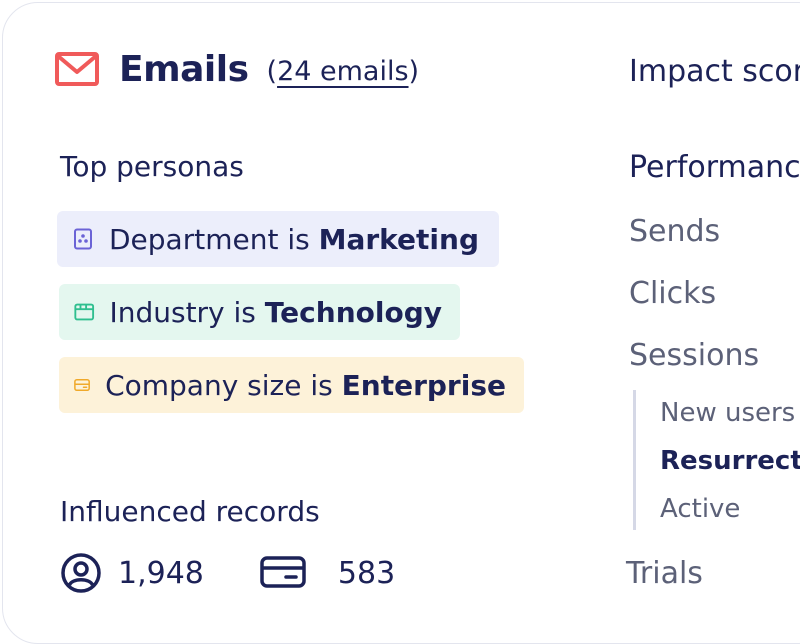 This screenshot has height=644, width=800. I want to click on persona-department-value: Marketing, so click(398, 239).